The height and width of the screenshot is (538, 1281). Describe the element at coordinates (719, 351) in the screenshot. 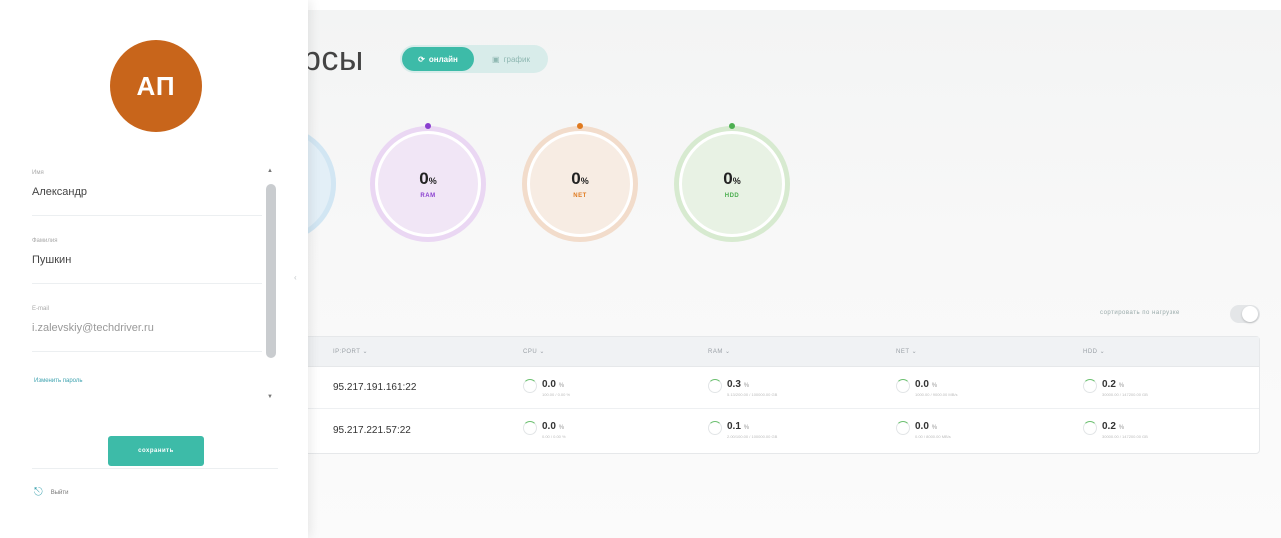

I see `col-header-ram: RAM ⌄` at that location.